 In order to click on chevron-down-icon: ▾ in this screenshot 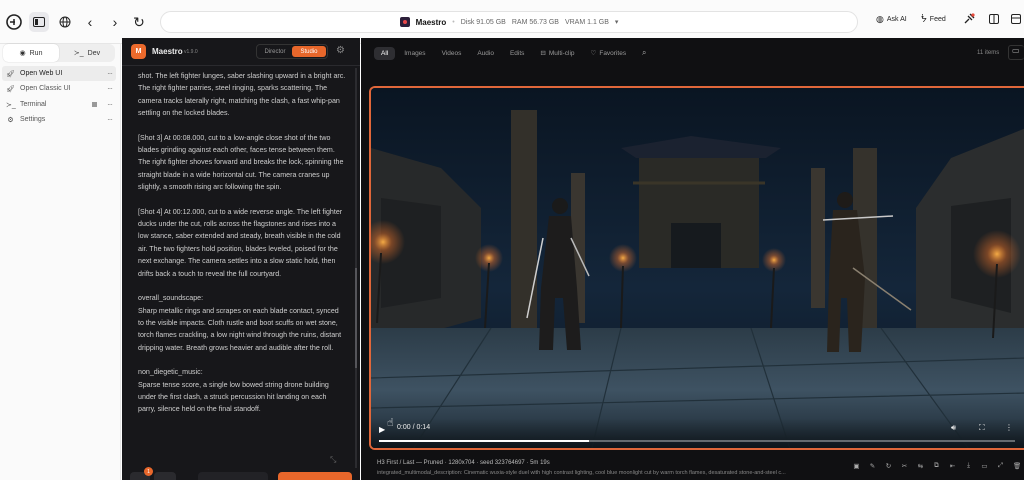, I will do `click(617, 22)`.